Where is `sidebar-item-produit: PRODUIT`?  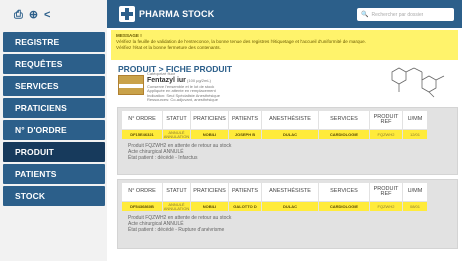 sidebar-item-produit: PRODUIT is located at coordinates (54, 152).